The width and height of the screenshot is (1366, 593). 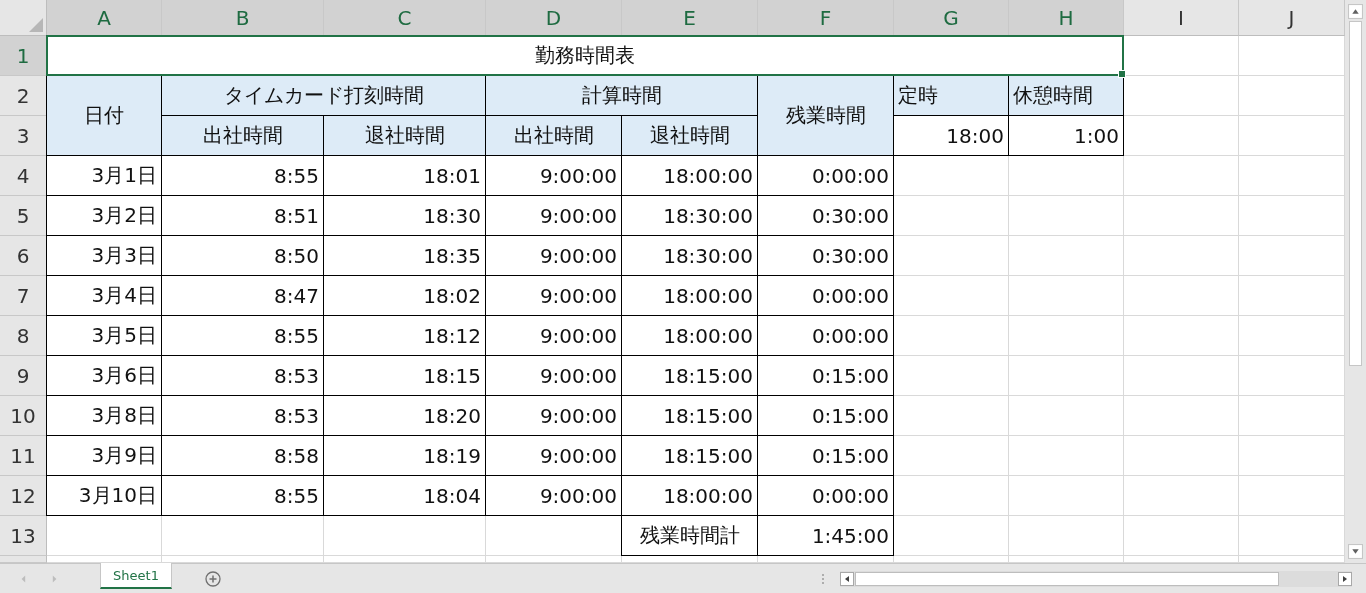 I want to click on row-header: 12, so click(x=23, y=496).